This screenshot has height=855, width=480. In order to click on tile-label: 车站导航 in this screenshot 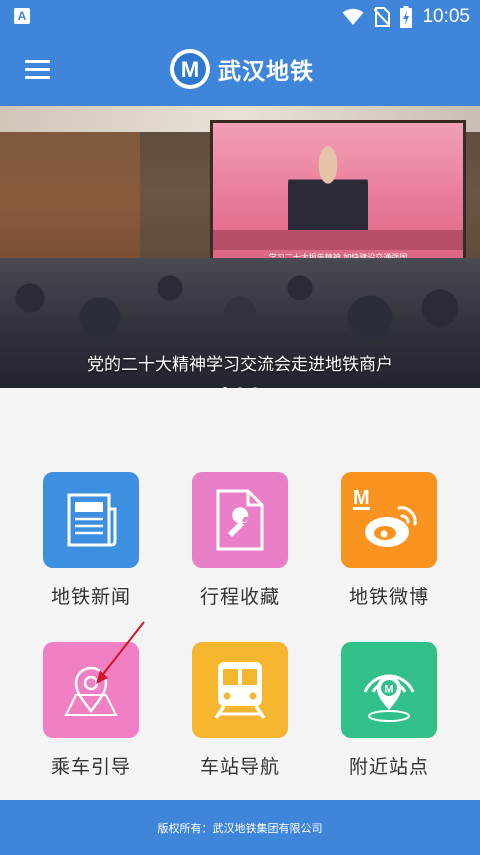, I will do `click(239, 767)`.